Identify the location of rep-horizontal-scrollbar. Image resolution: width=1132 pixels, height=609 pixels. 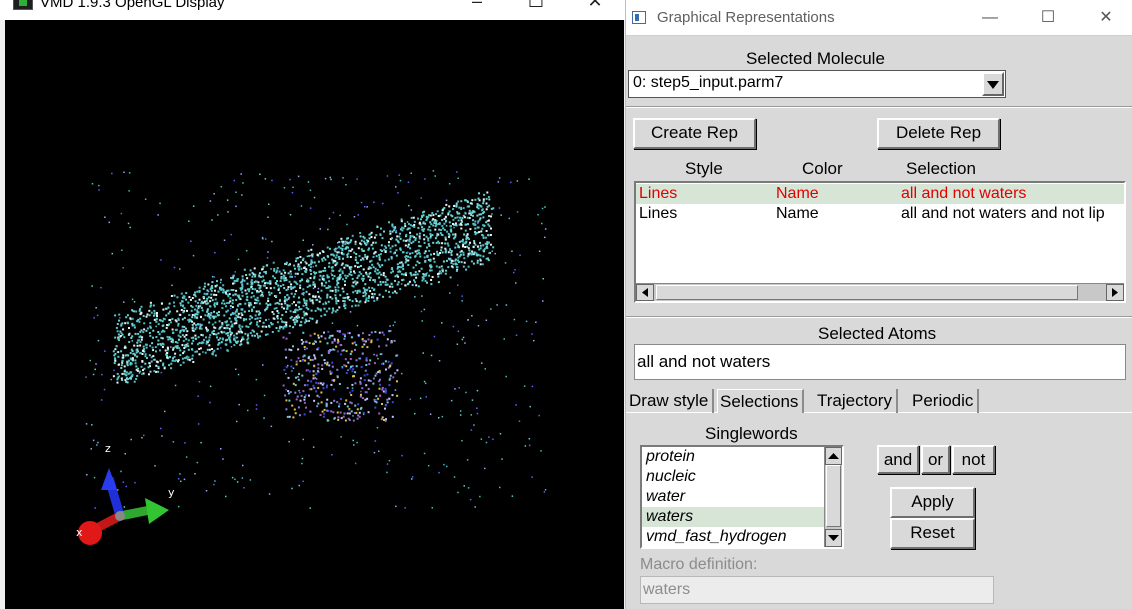
(880, 292).